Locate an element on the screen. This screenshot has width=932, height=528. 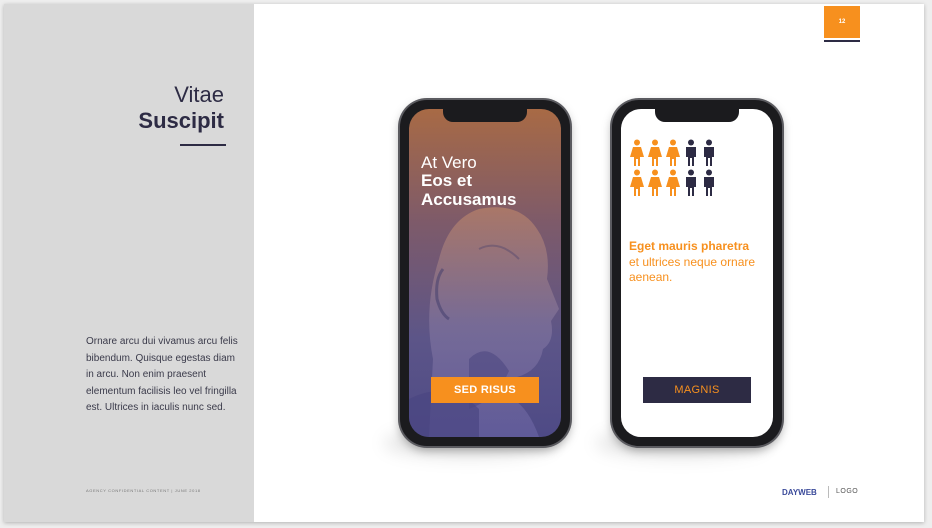
hero-headline-bold: Eos et Accusamus is located at coordinates (469, 190).